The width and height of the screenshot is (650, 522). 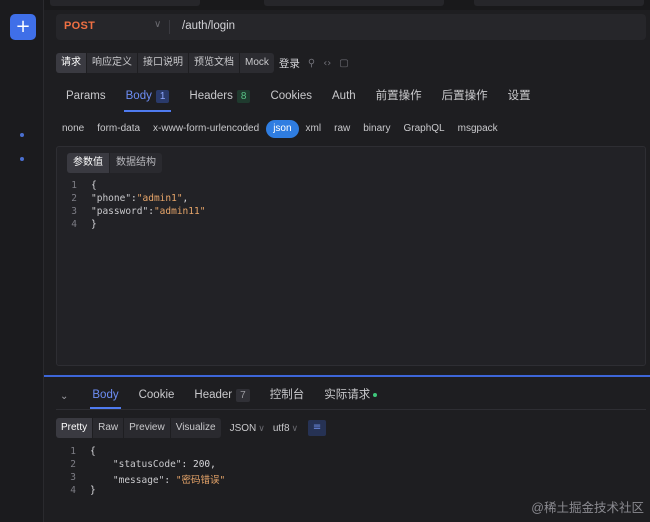 What do you see at coordinates (243, 96) in the screenshot?
I see `count-badge: 8` at bounding box center [243, 96].